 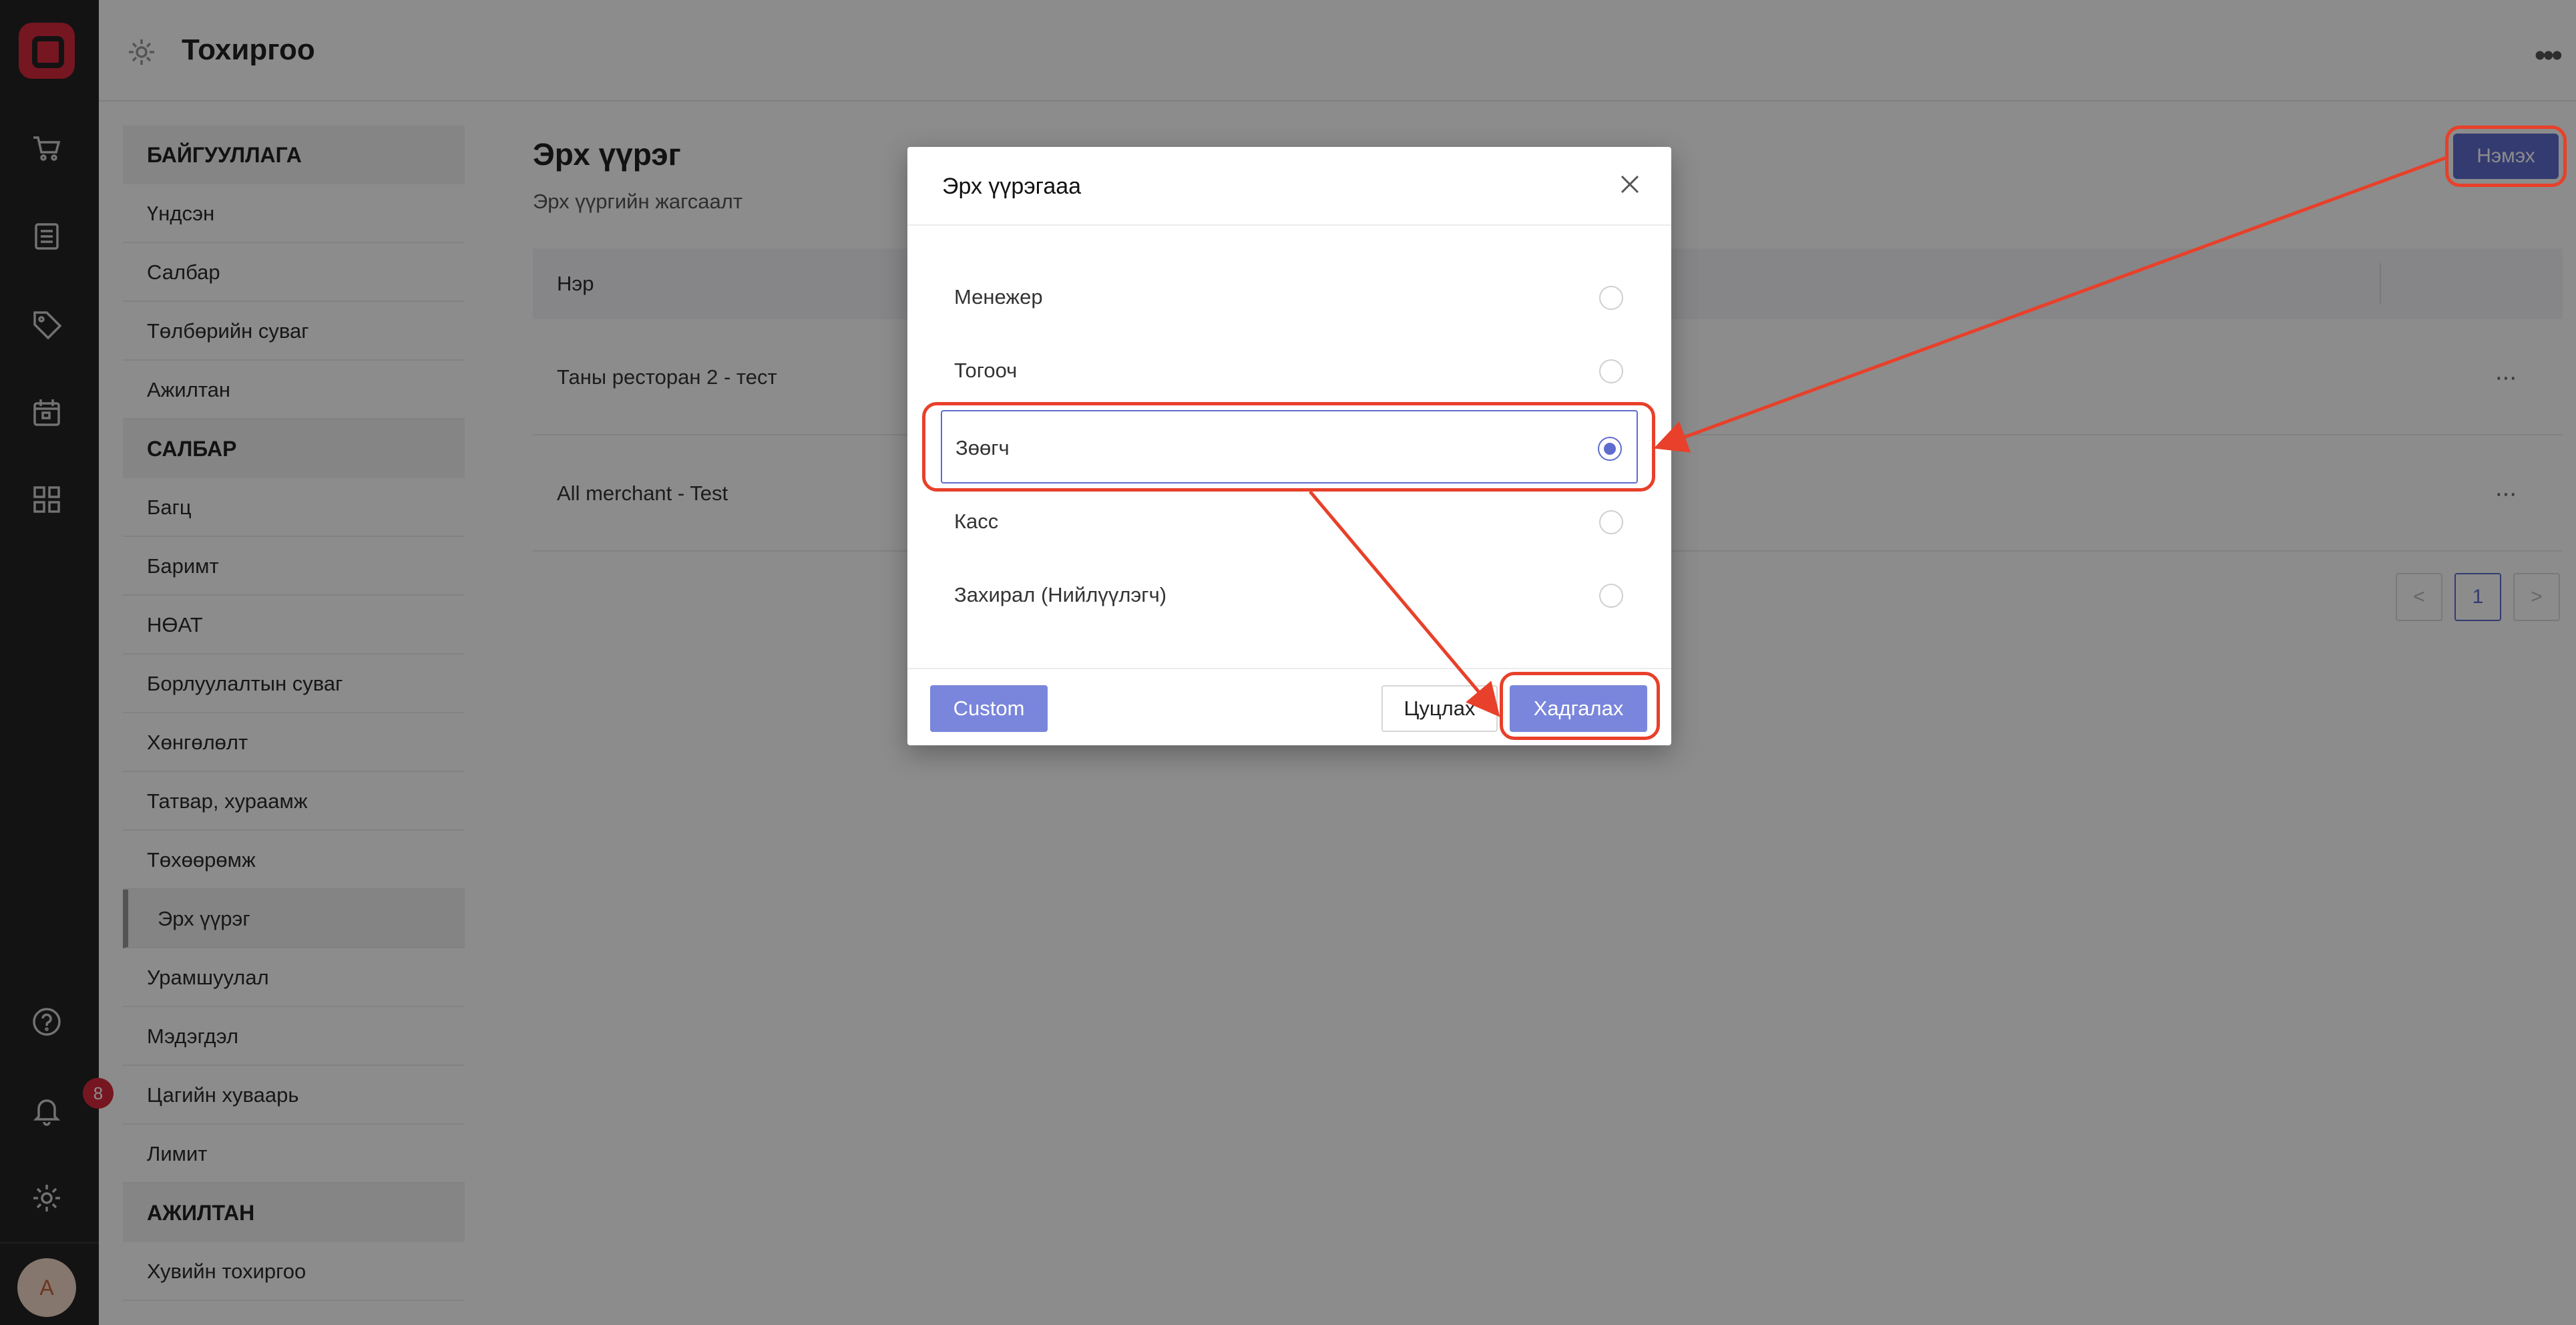 I want to click on role-option-cashier: Касс, so click(x=1289, y=521).